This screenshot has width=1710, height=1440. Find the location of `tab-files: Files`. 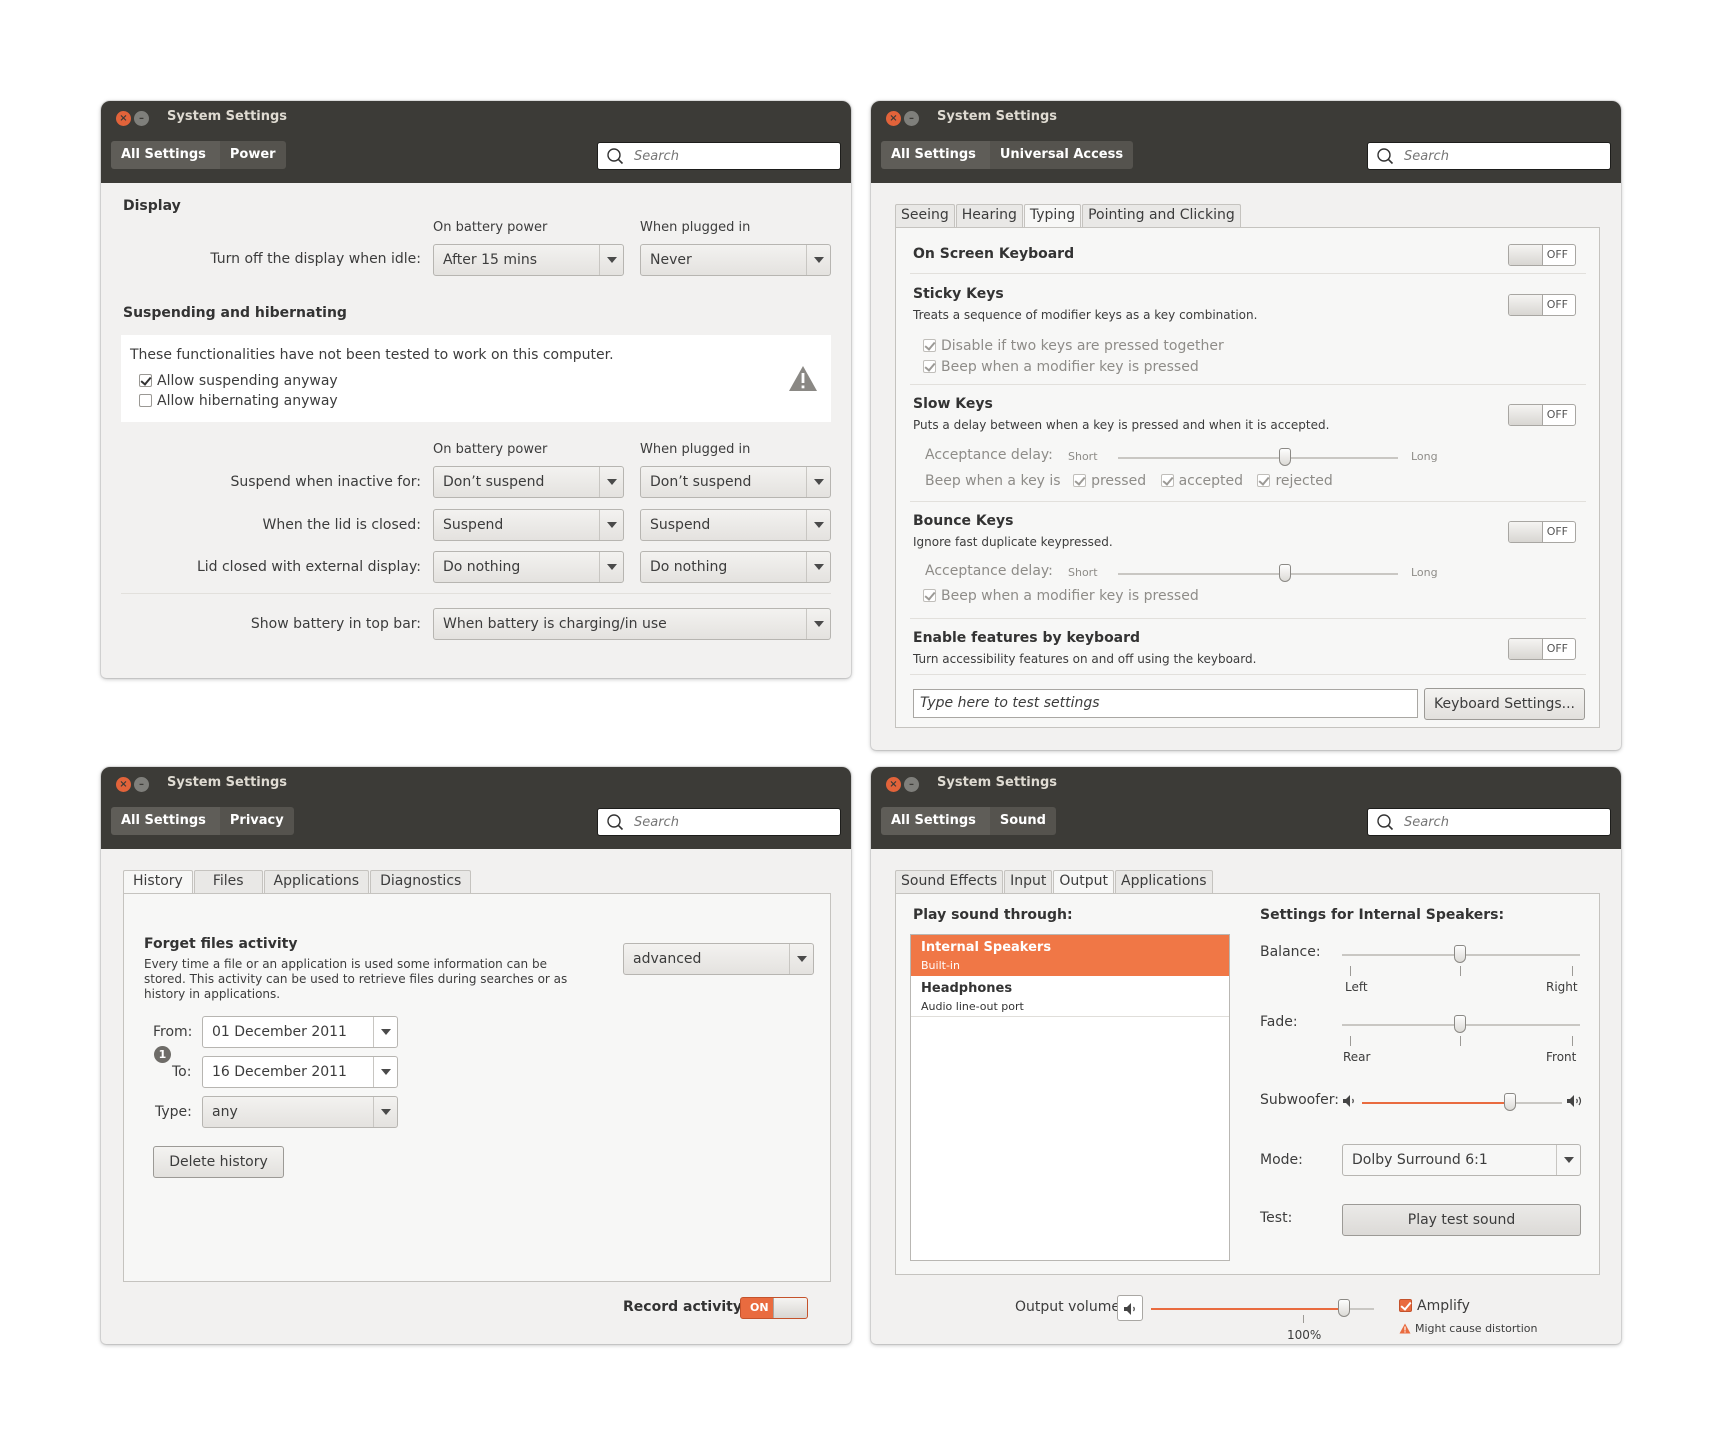

tab-files: Files is located at coordinates (228, 881).